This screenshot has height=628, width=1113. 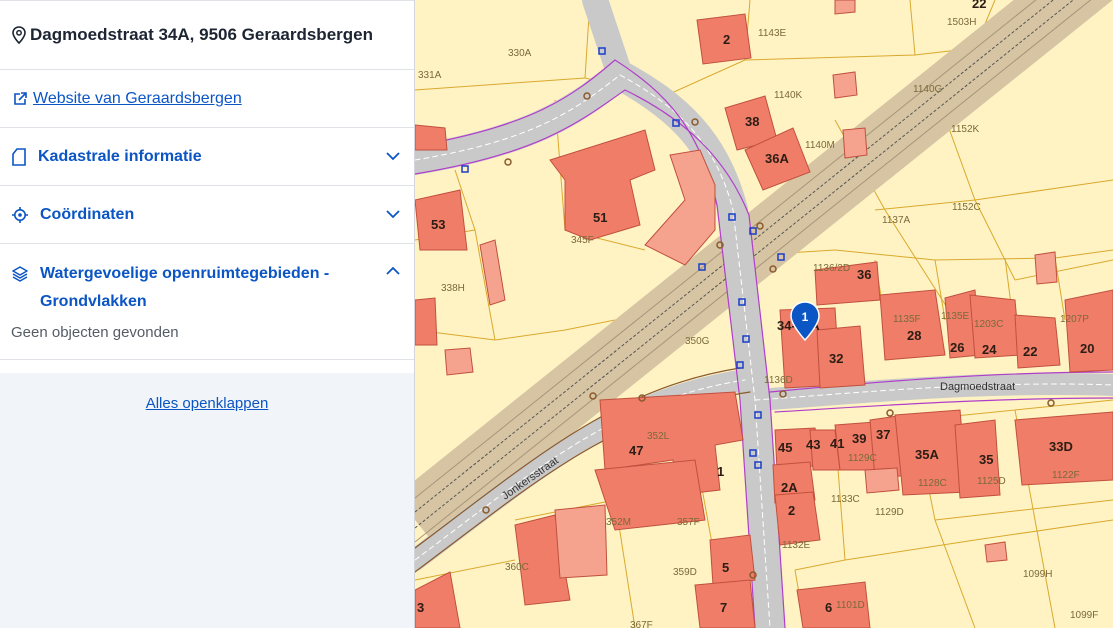 What do you see at coordinates (828, 607) in the screenshot?
I see `building-number: 6` at bounding box center [828, 607].